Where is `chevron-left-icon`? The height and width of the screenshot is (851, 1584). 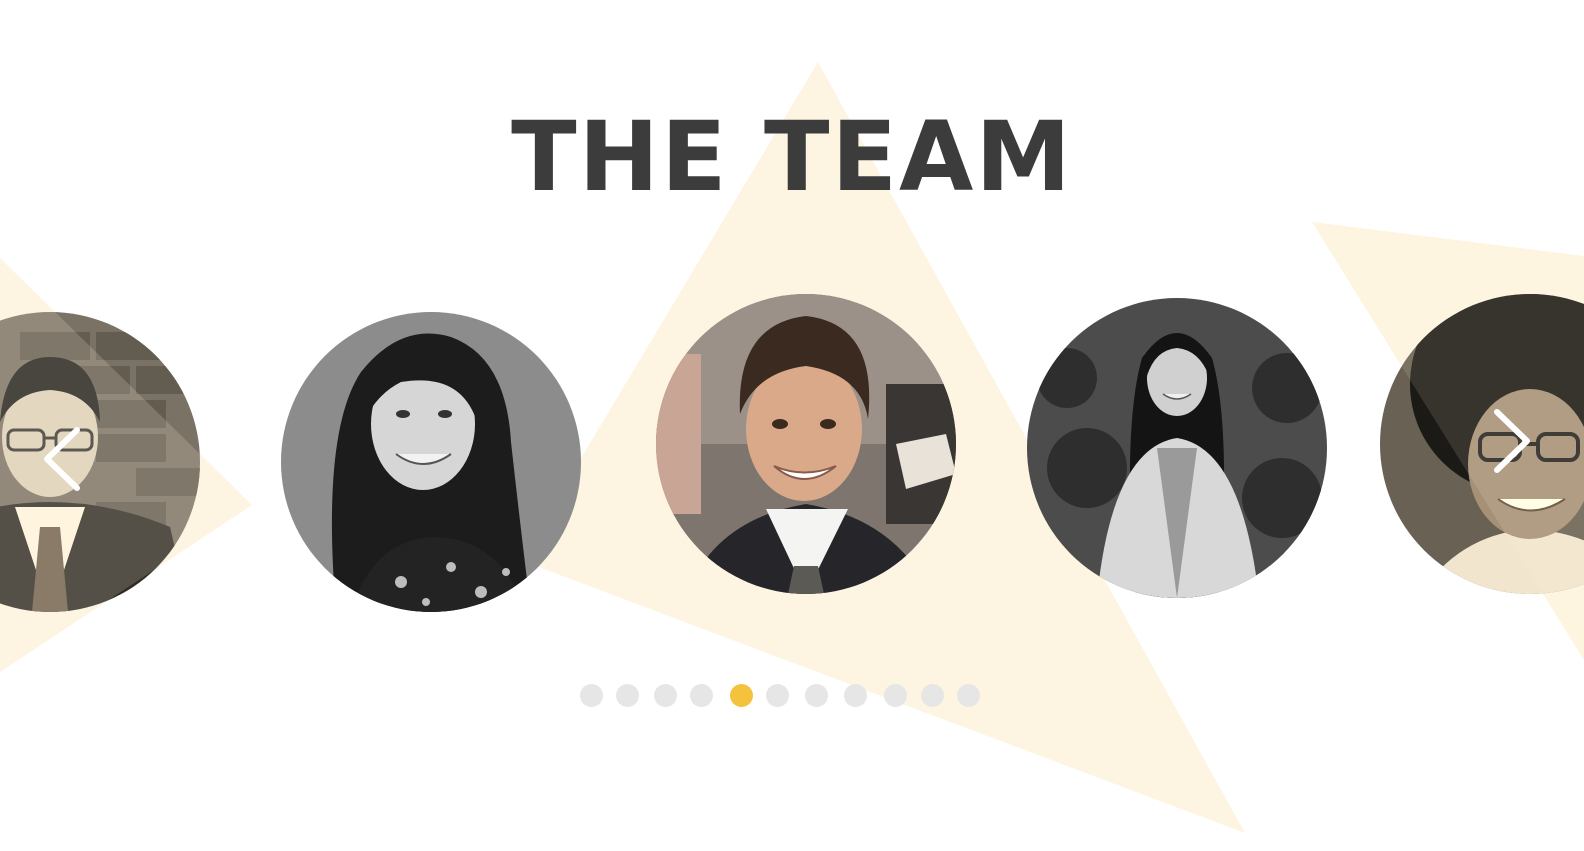 chevron-left-icon is located at coordinates (62, 459).